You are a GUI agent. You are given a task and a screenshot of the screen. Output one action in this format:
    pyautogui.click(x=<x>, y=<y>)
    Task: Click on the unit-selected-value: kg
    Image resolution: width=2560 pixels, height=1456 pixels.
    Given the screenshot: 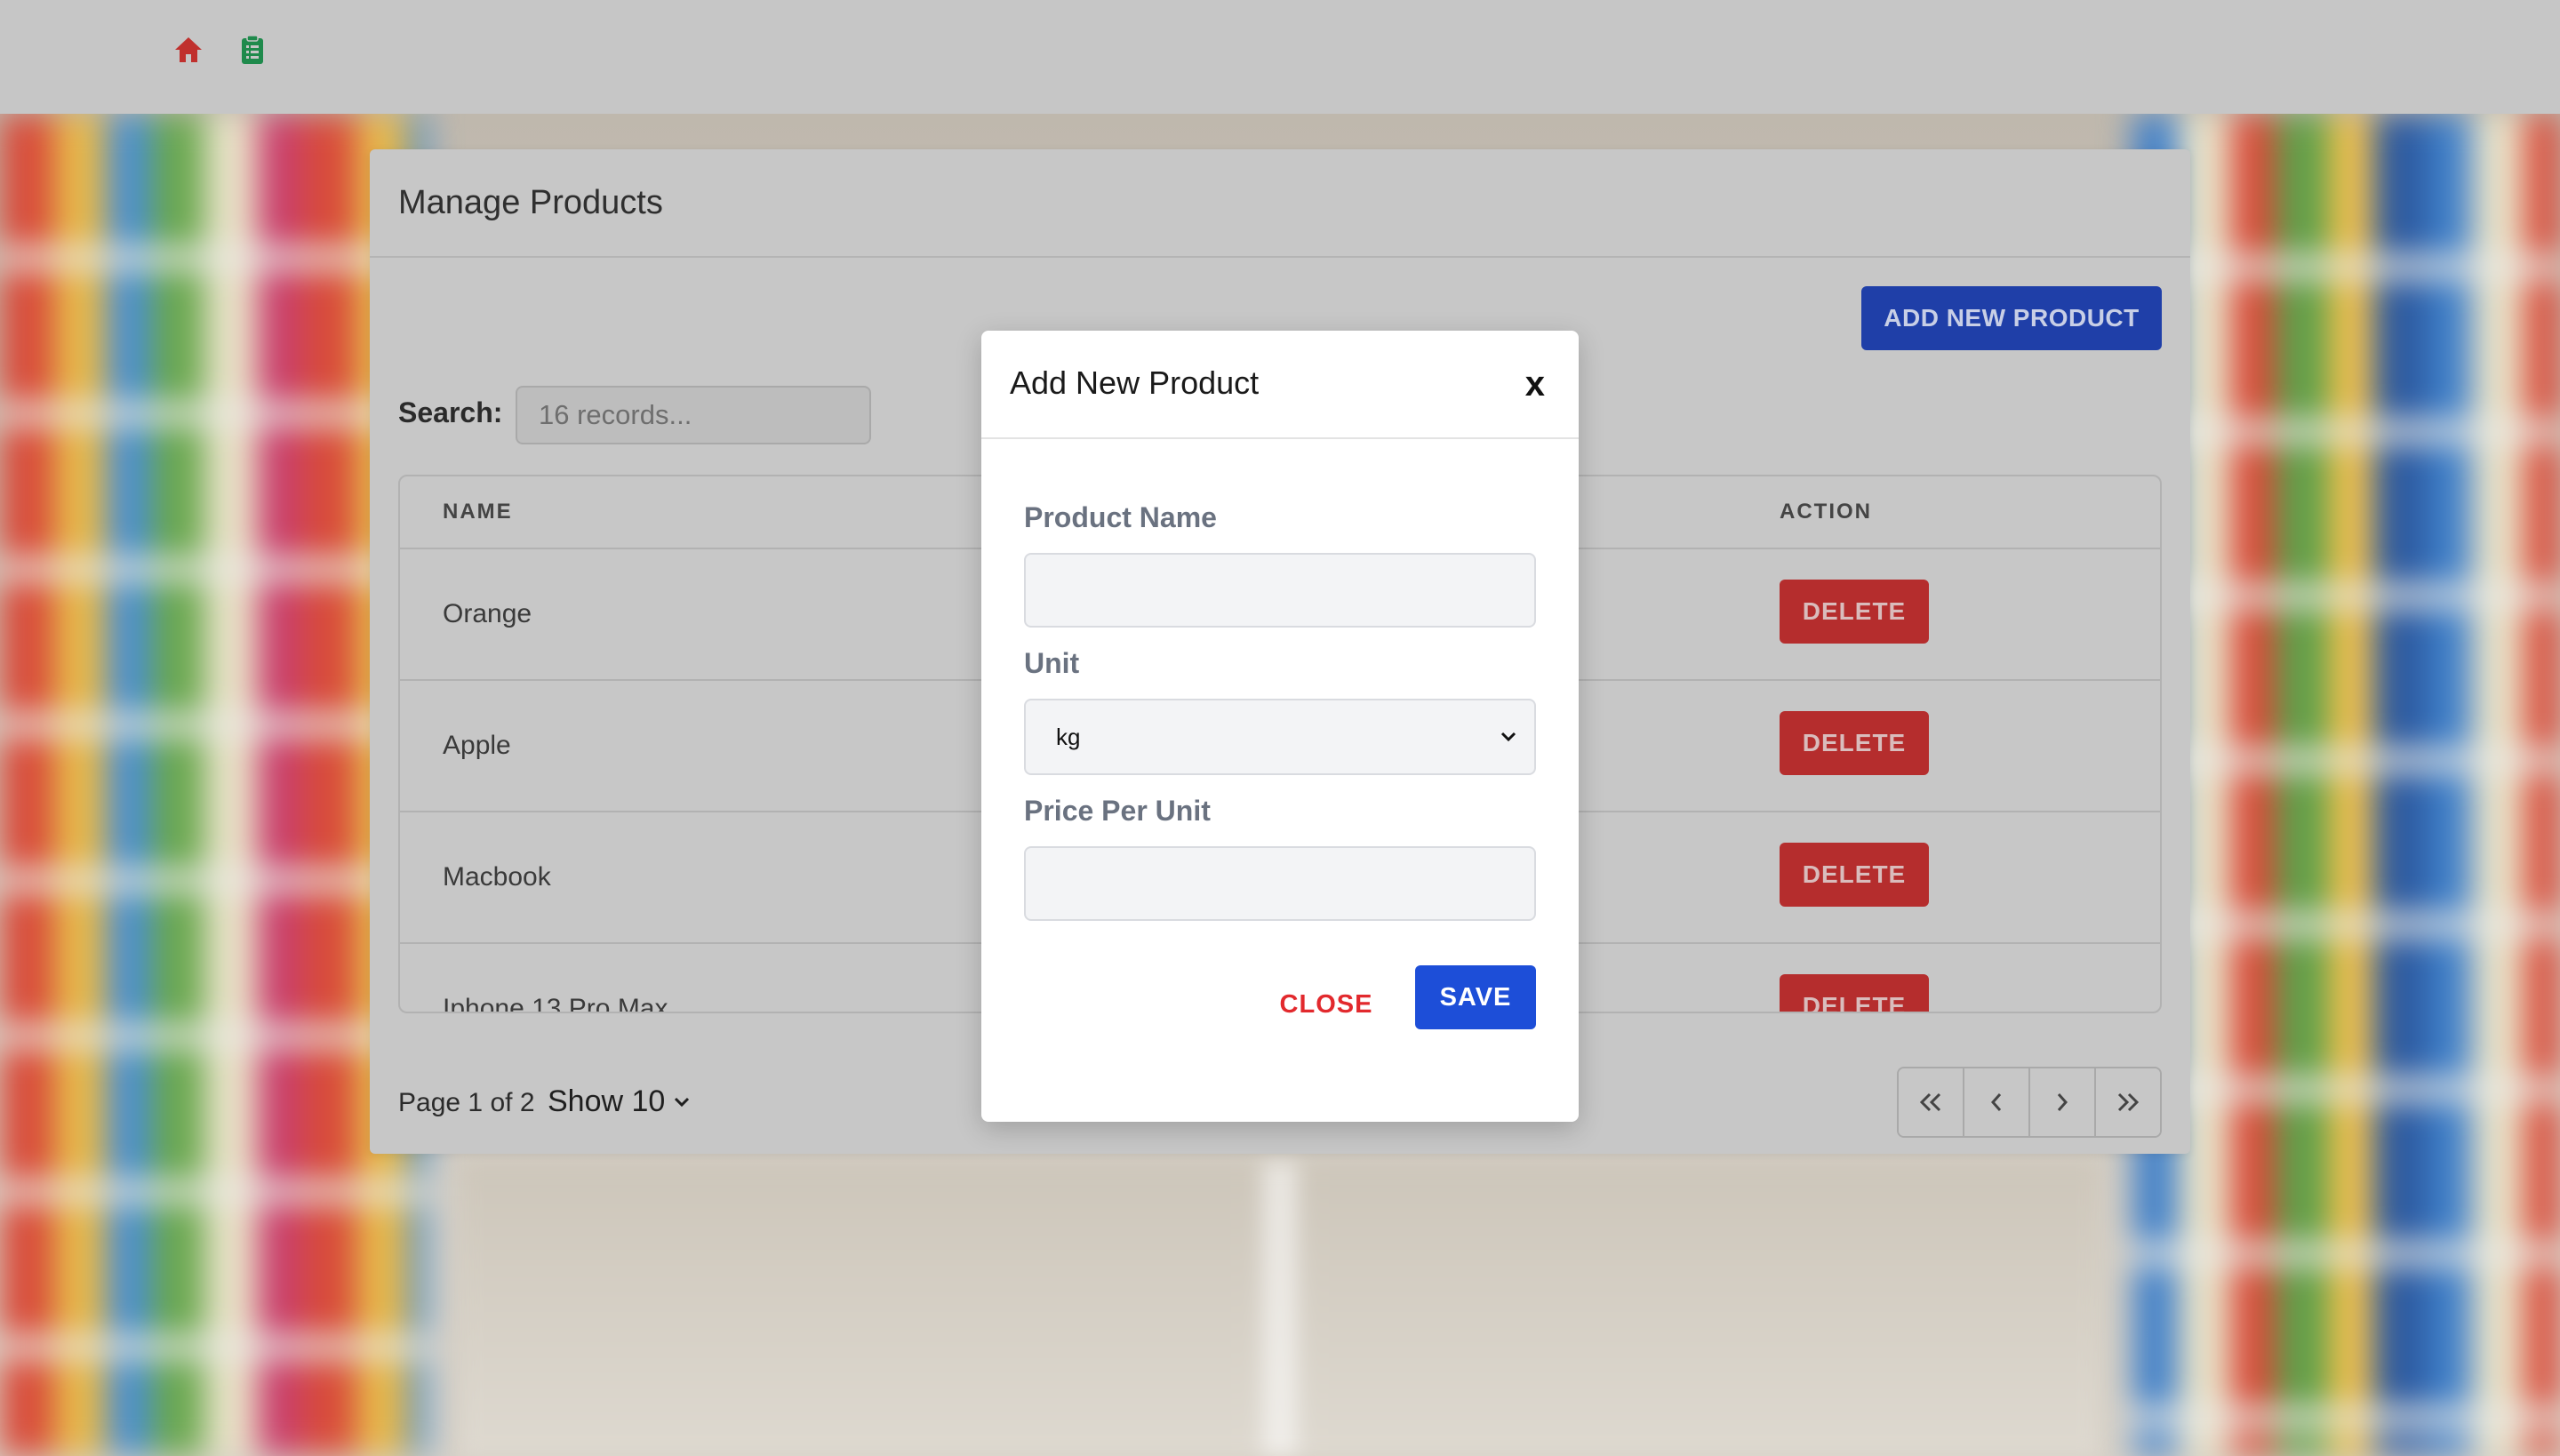 What is the action you would take?
    pyautogui.click(x=1068, y=736)
    